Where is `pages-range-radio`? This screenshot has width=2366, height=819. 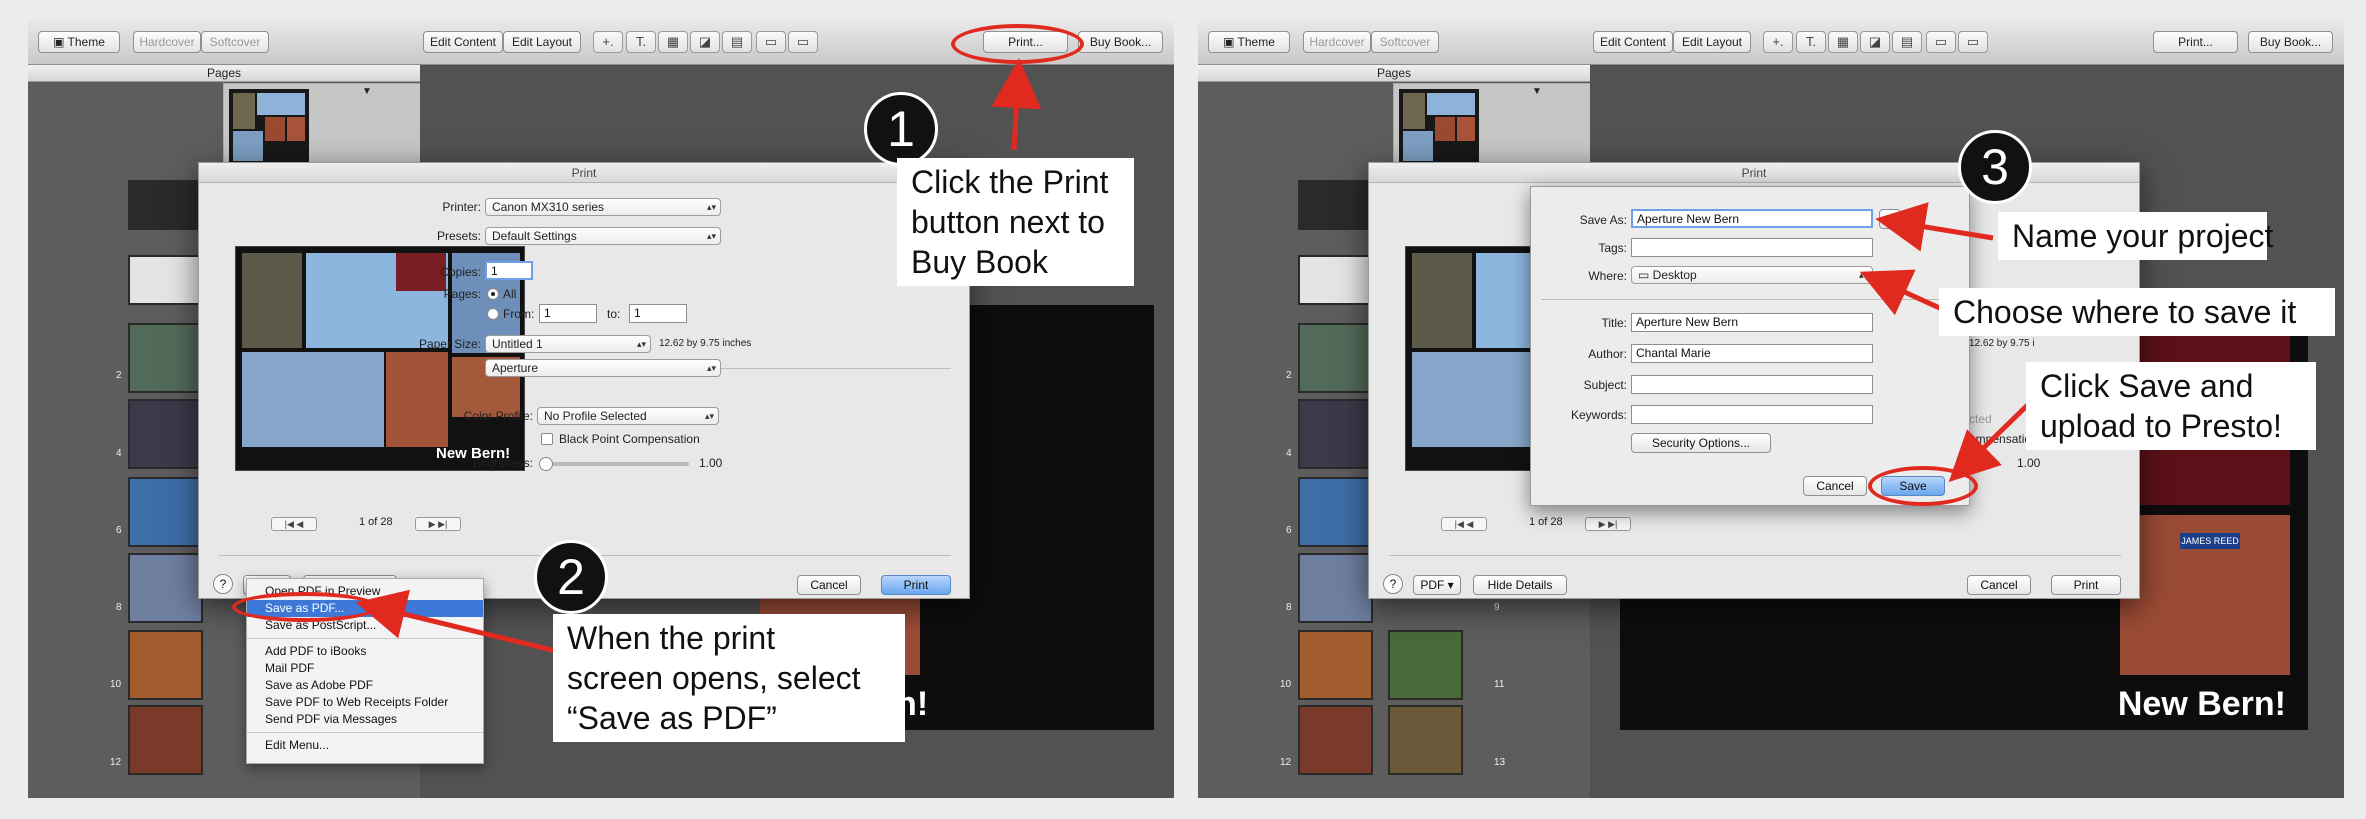
pages-range-radio is located at coordinates (493, 314).